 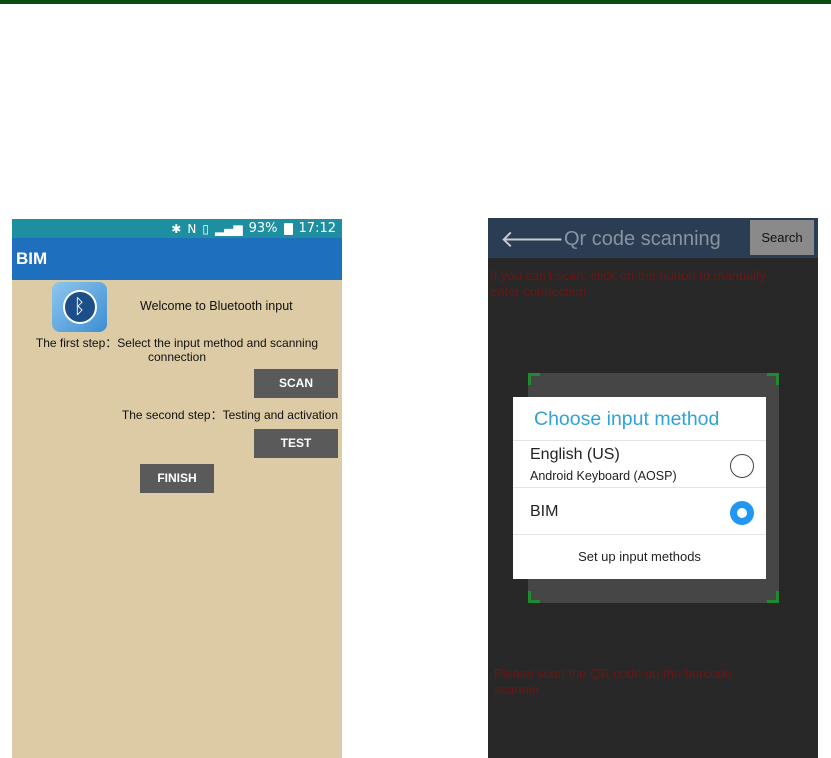 I want to click on setup-input-methods-button: Set up input methods, so click(x=639, y=557).